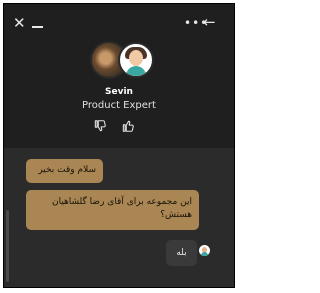 The height and width of the screenshot is (293, 320). I want to click on minimize-icon, so click(37, 22).